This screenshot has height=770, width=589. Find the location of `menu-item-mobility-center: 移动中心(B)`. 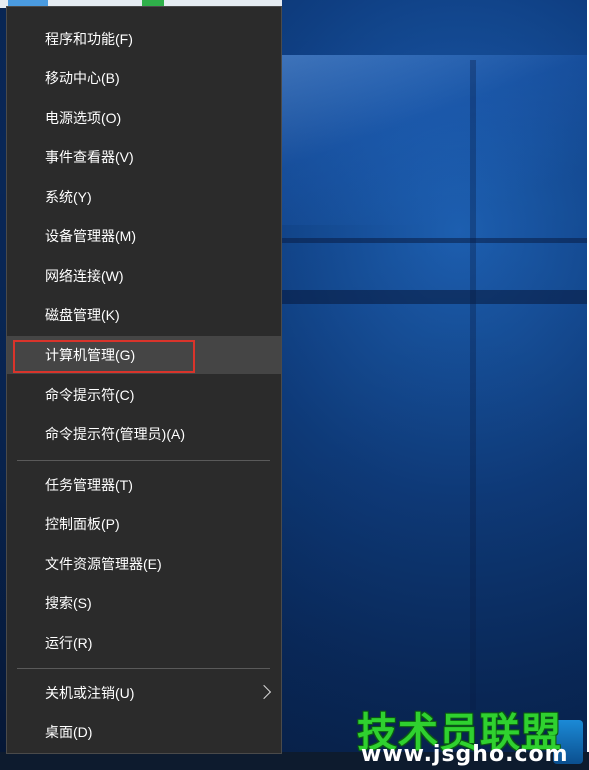

menu-item-mobility-center: 移动中心(B) is located at coordinates (144, 78).